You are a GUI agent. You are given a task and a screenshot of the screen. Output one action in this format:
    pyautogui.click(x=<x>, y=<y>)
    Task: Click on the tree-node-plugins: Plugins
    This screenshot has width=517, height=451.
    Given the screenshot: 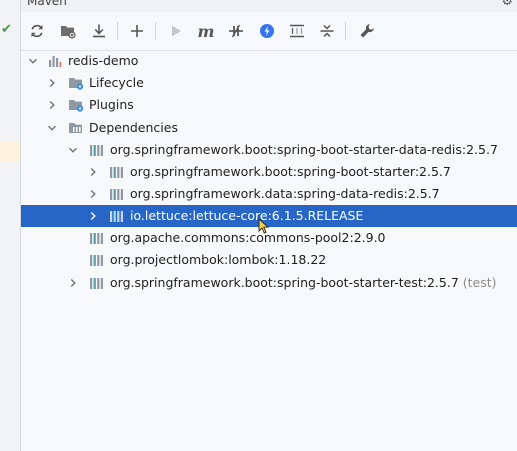 What is the action you would take?
    pyautogui.click(x=269, y=105)
    